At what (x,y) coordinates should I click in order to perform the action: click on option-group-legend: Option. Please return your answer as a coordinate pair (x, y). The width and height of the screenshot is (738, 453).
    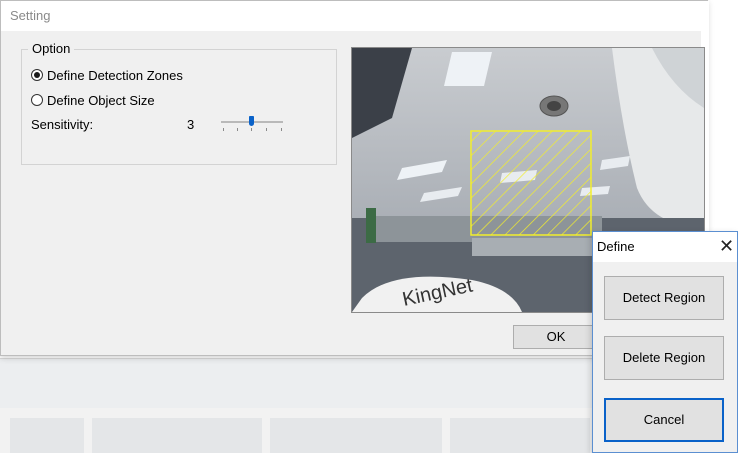
    Looking at the image, I should click on (51, 48).